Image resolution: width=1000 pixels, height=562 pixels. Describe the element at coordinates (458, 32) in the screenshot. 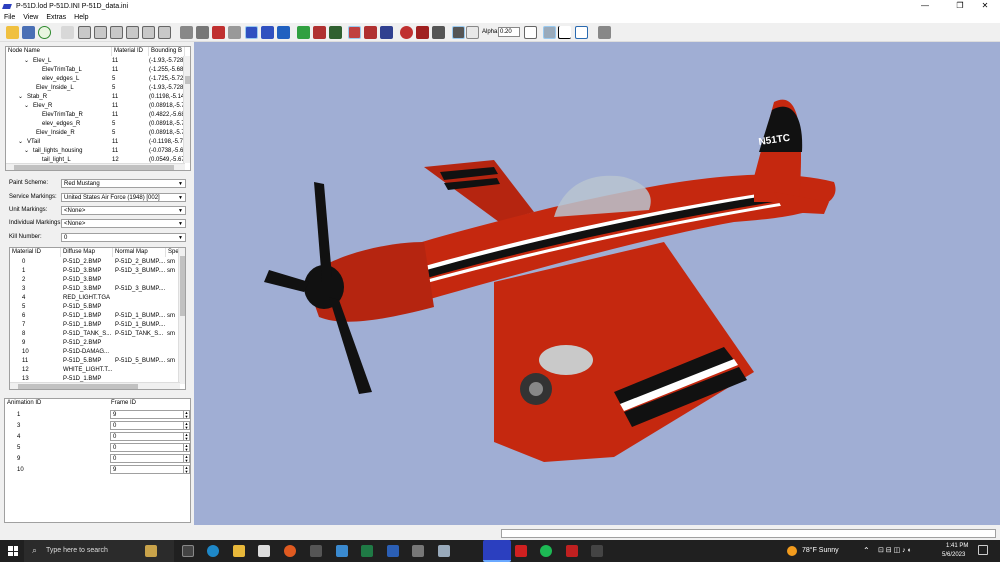

I see `alpha-toggle-icon` at that location.